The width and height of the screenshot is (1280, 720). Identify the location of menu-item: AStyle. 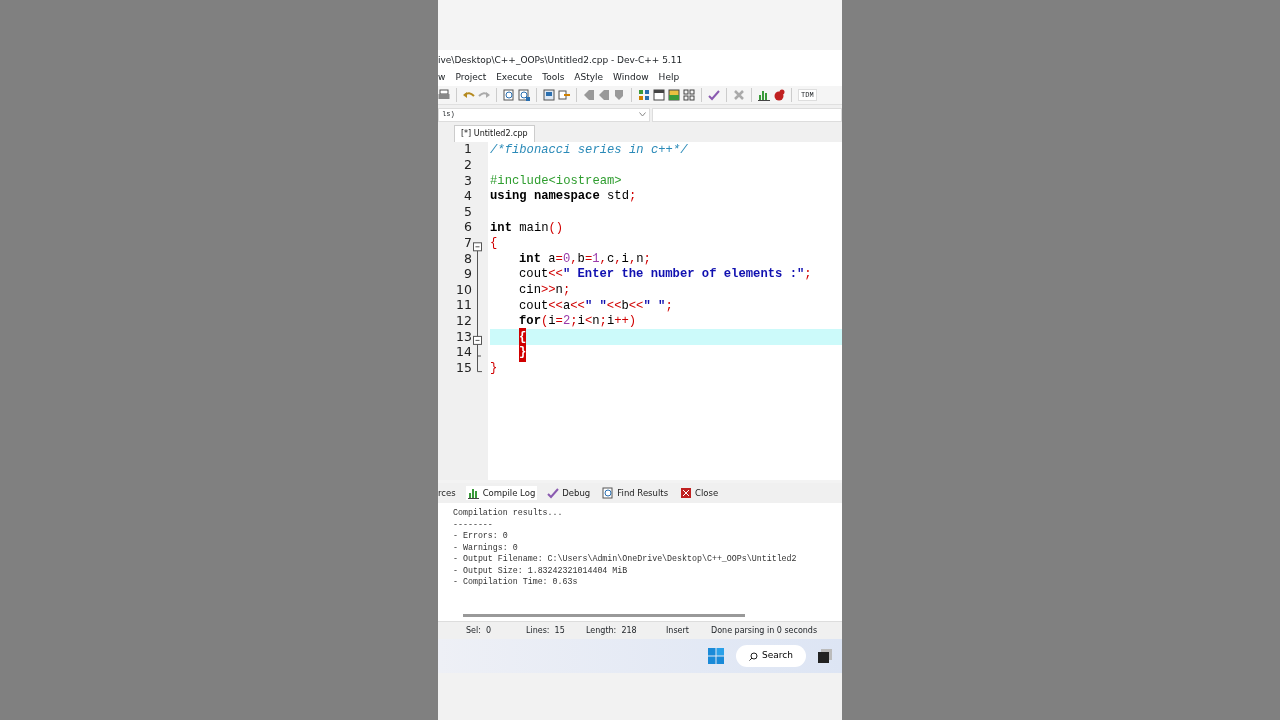
(589, 78).